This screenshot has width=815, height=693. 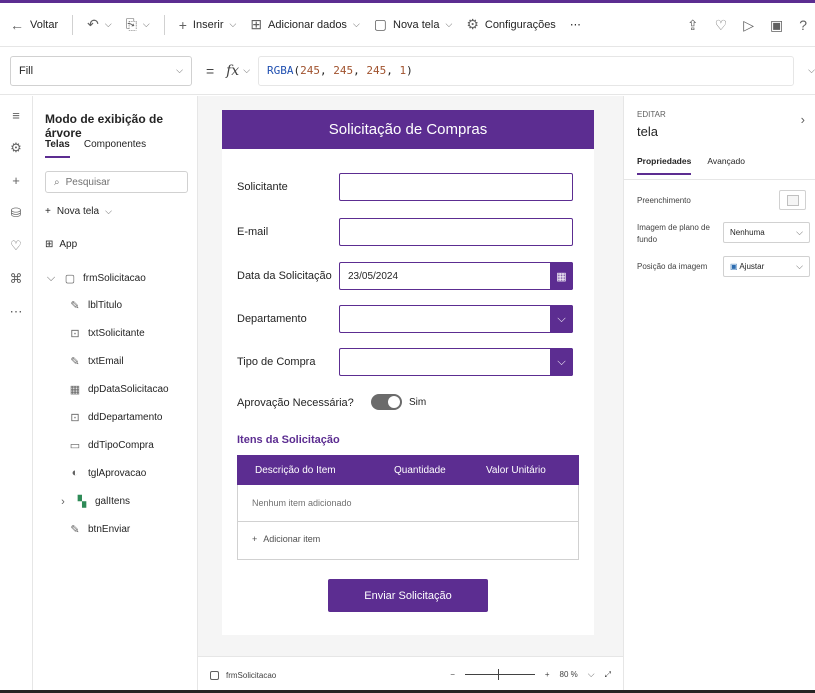 I want to click on tree-item-gallery: › ▚ galItens, so click(x=93, y=502).